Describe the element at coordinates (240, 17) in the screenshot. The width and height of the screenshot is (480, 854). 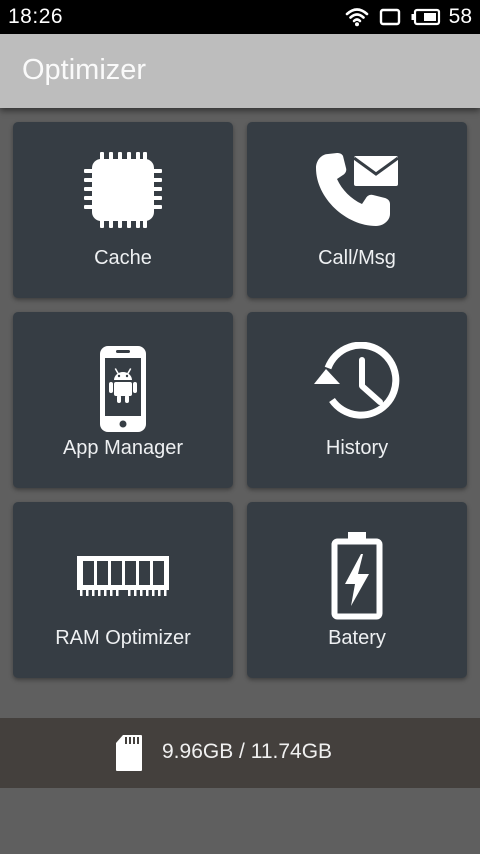
I see `status-bar: 18:26 58` at that location.